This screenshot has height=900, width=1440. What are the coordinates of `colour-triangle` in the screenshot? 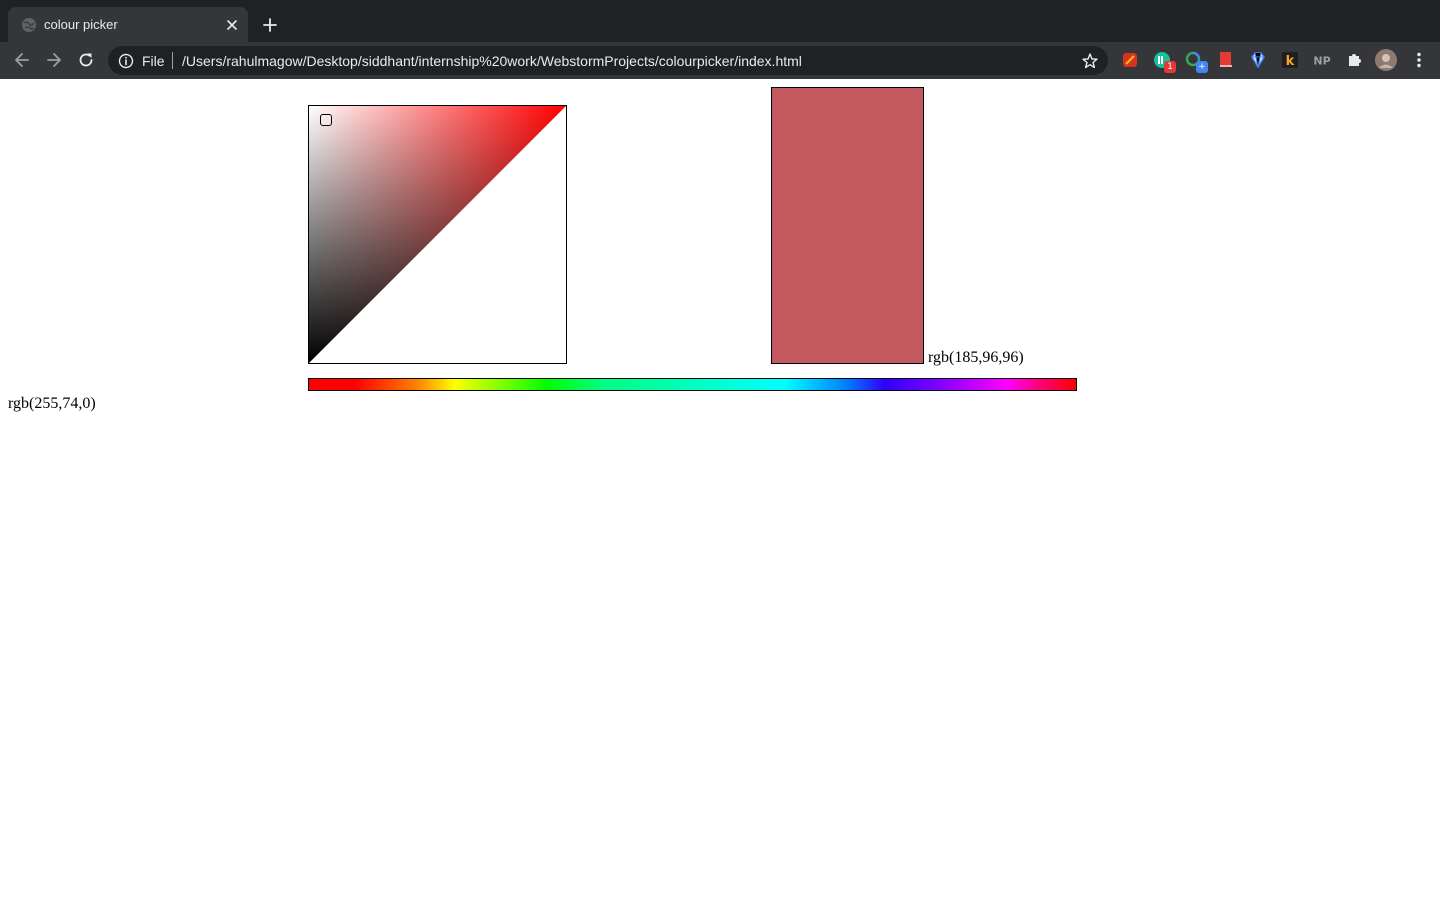 It's located at (437, 234).